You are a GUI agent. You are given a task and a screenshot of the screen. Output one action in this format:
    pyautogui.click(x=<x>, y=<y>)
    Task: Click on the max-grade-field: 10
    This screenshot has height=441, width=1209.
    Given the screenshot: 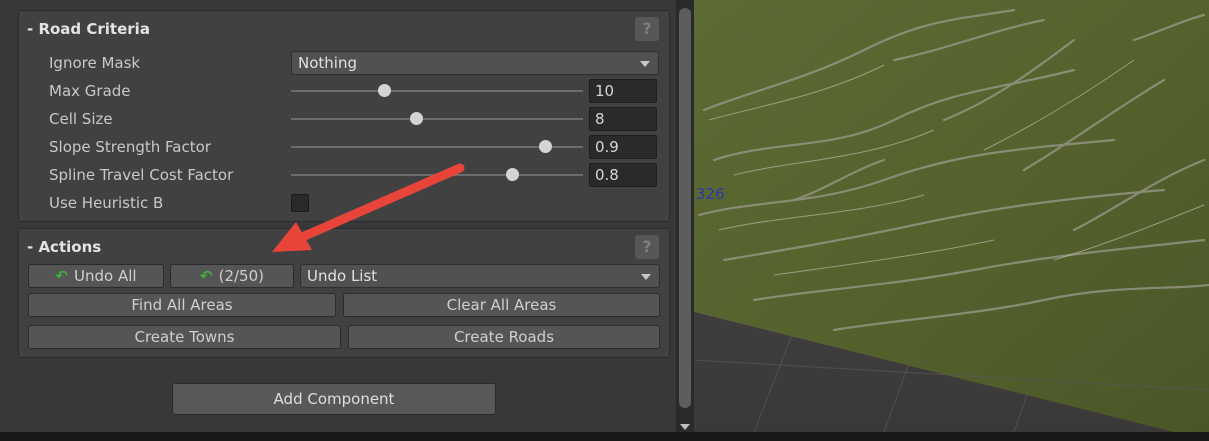 What is the action you would take?
    pyautogui.click(x=623, y=91)
    